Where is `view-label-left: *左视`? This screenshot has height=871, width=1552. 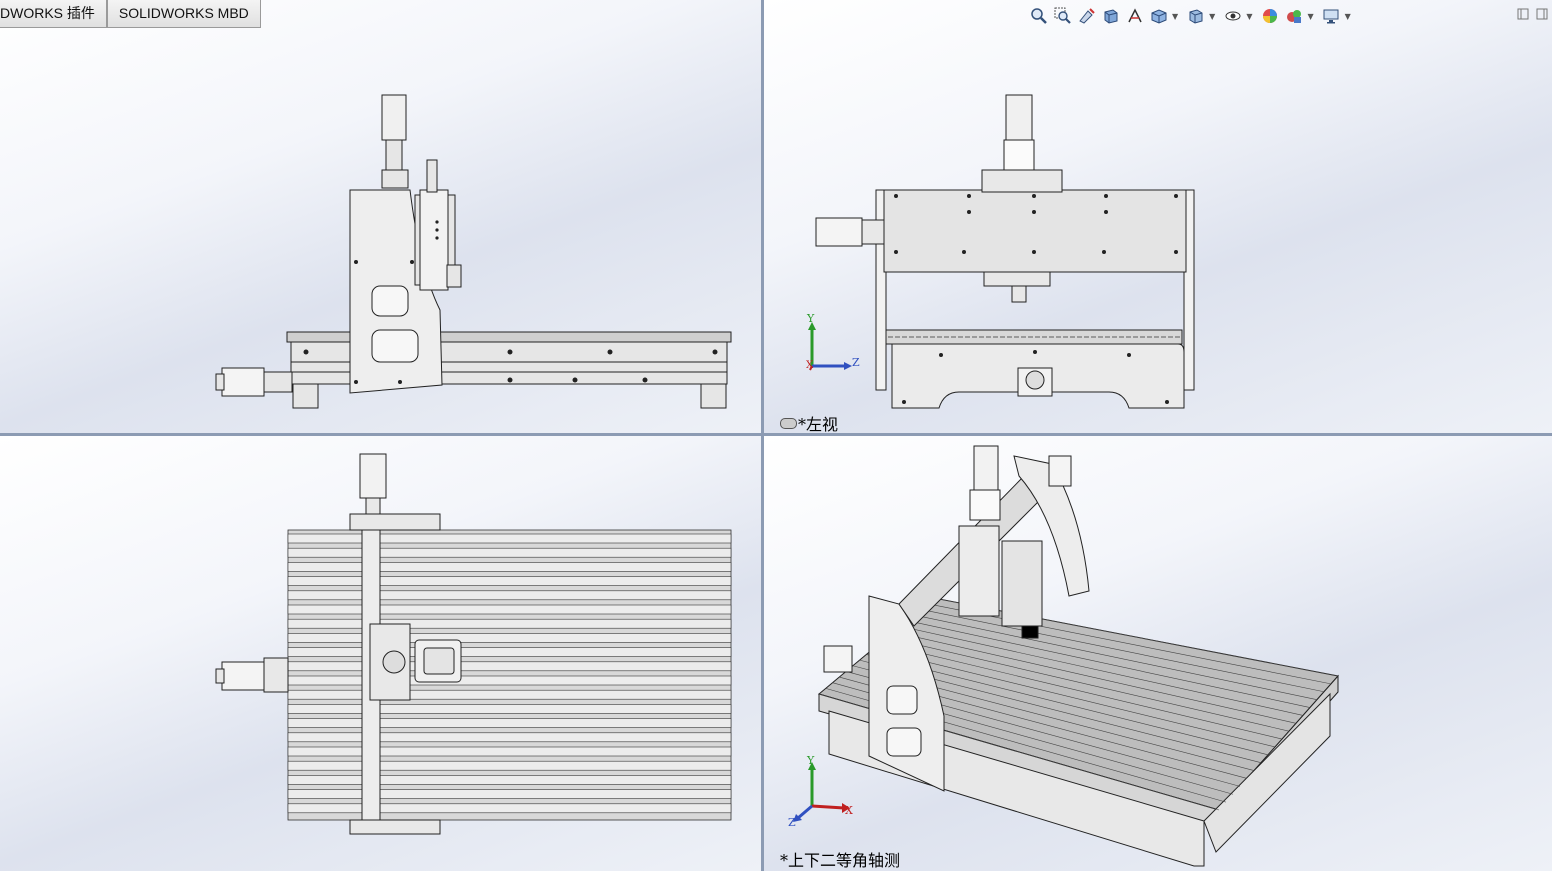 view-label-left: *左视 is located at coordinates (818, 424).